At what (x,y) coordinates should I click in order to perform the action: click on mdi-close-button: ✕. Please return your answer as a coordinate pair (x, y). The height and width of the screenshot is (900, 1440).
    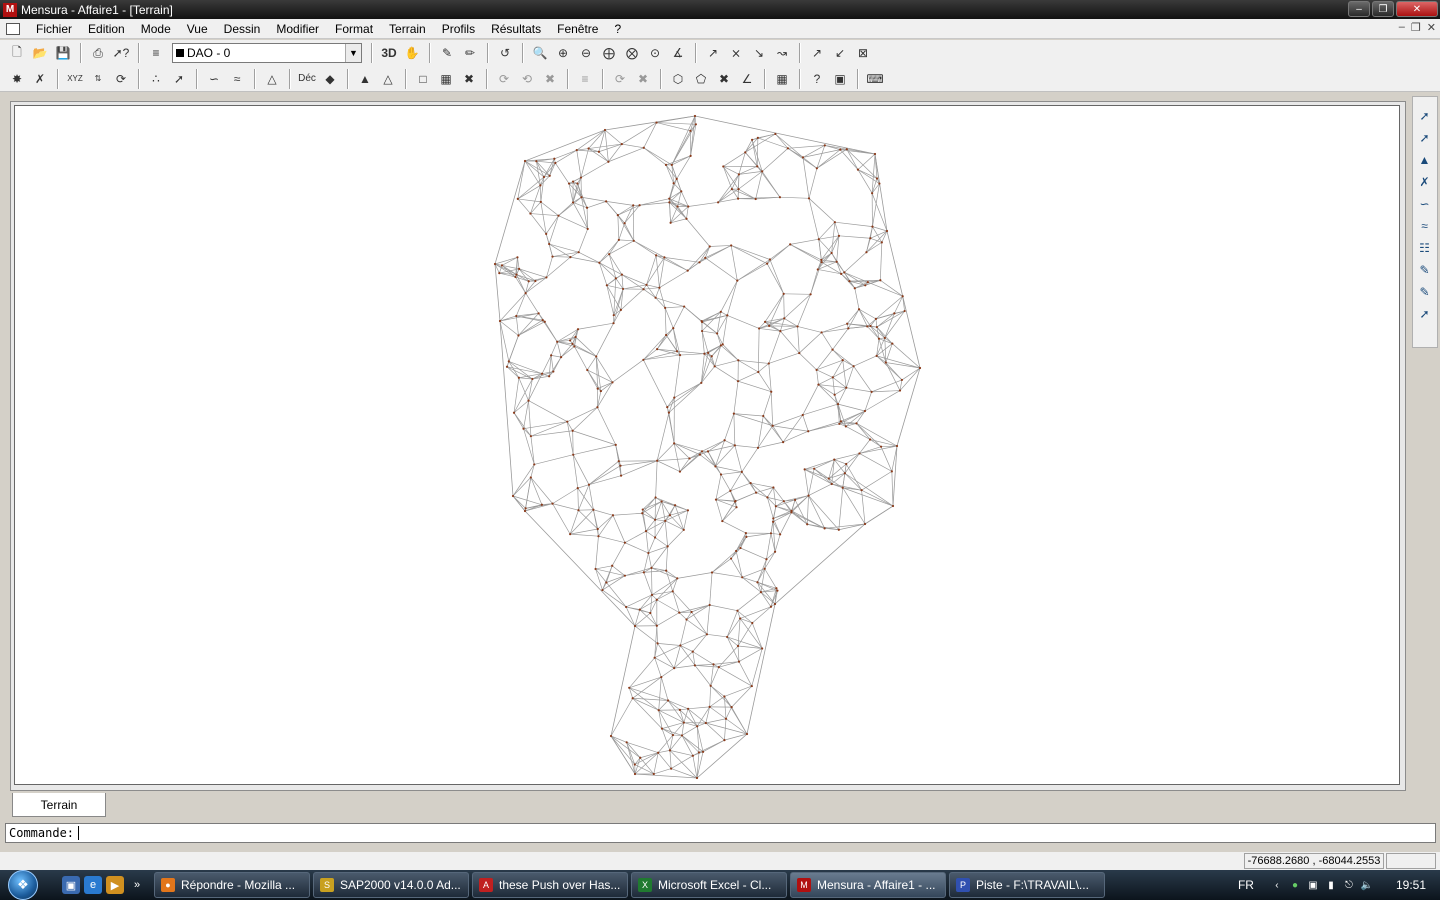
    Looking at the image, I should click on (1431, 27).